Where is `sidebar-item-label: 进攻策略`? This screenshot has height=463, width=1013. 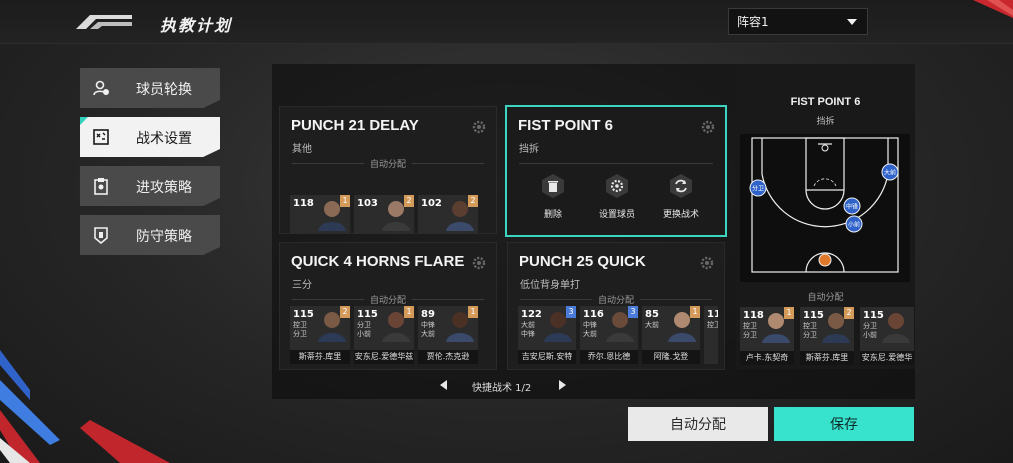
sidebar-item-label: 进攻策略 is located at coordinates (164, 188).